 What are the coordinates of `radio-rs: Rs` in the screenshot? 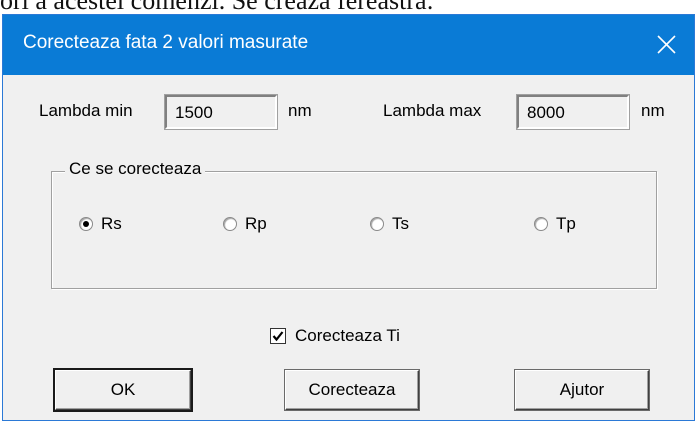 It's located at (100, 224).